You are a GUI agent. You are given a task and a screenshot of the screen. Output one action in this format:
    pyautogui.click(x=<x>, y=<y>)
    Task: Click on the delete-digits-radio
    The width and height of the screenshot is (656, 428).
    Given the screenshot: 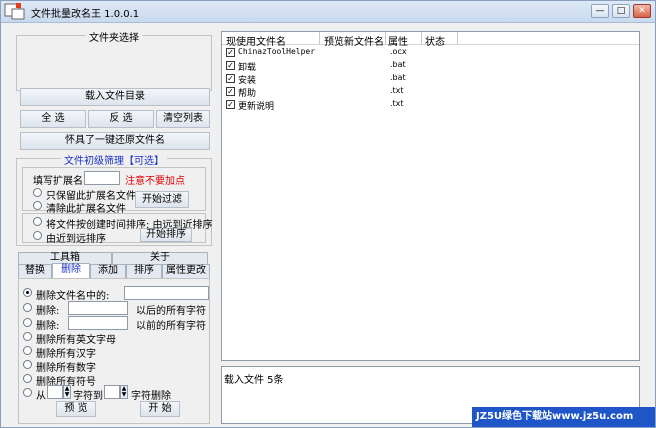 What is the action you would take?
    pyautogui.click(x=27, y=364)
    